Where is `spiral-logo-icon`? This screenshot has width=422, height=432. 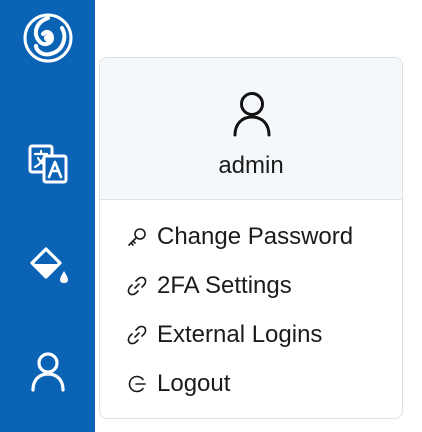
spiral-logo-icon is located at coordinates (47, 38).